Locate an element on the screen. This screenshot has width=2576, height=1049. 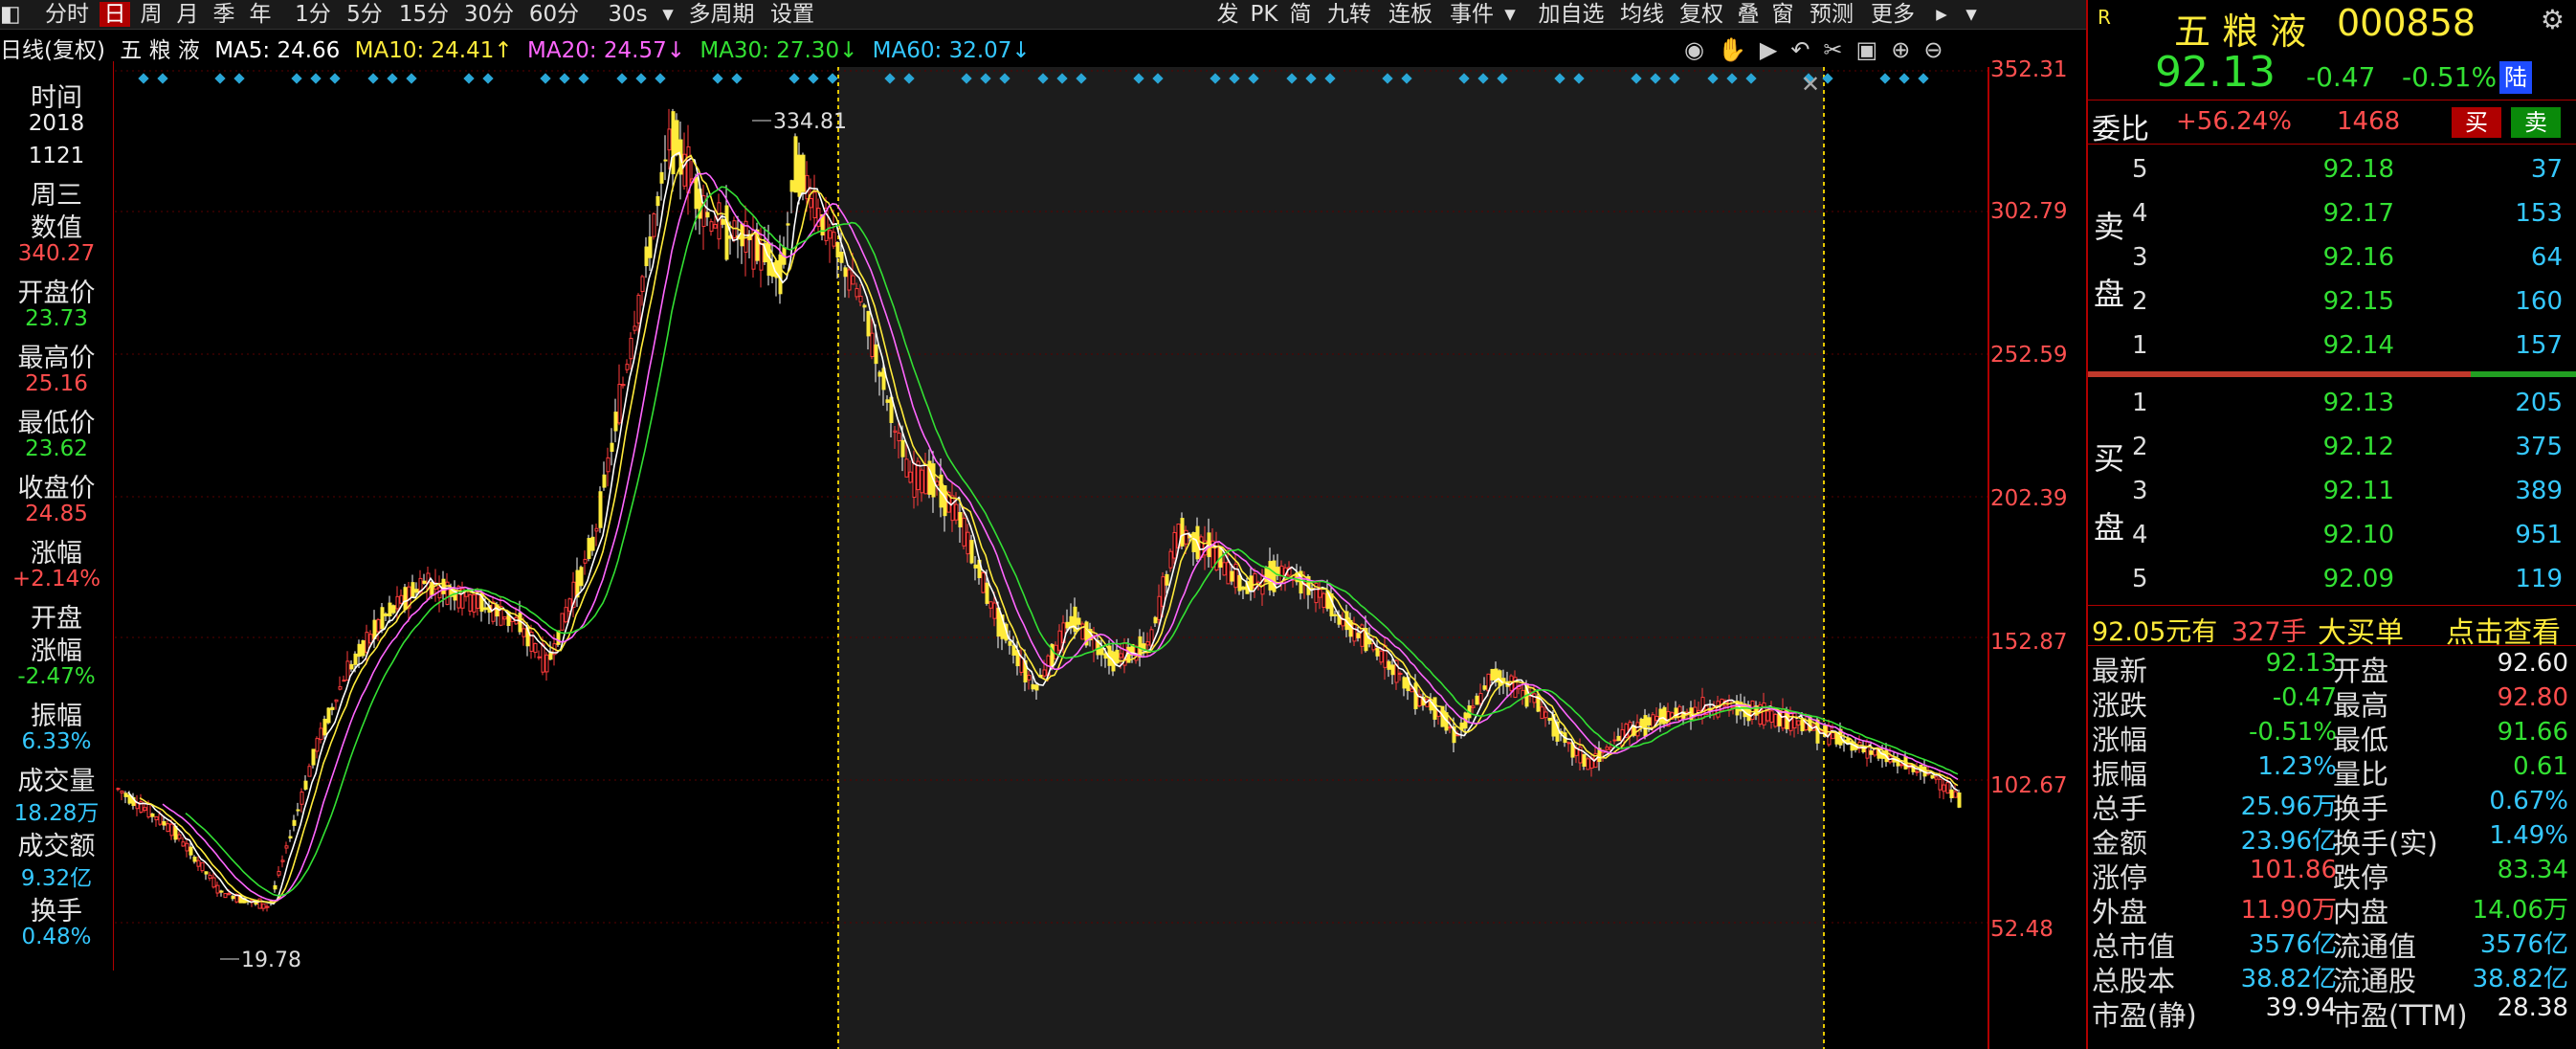
ma-button: 均线 is located at coordinates (1642, 14).